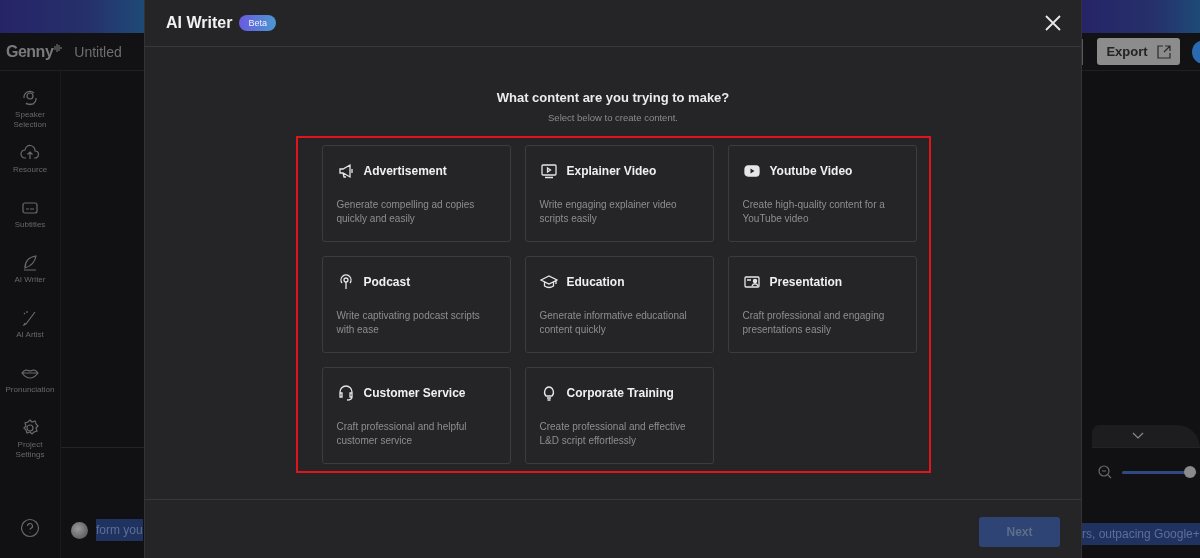 The height and width of the screenshot is (558, 1200). What do you see at coordinates (408, 323) in the screenshot?
I see `option-description: Write captivating podcast scripts with ease` at bounding box center [408, 323].